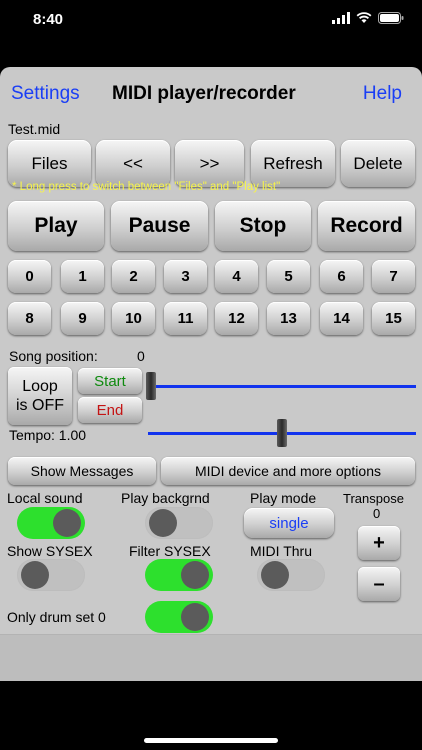  What do you see at coordinates (364, 17) in the screenshot?
I see `wifi-icon` at bounding box center [364, 17].